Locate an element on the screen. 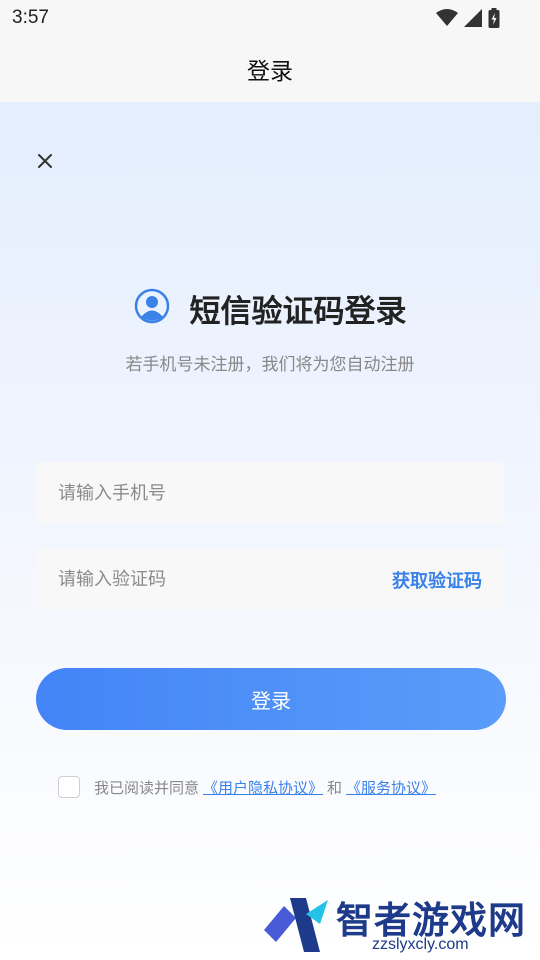  close-icon is located at coordinates (45, 161).